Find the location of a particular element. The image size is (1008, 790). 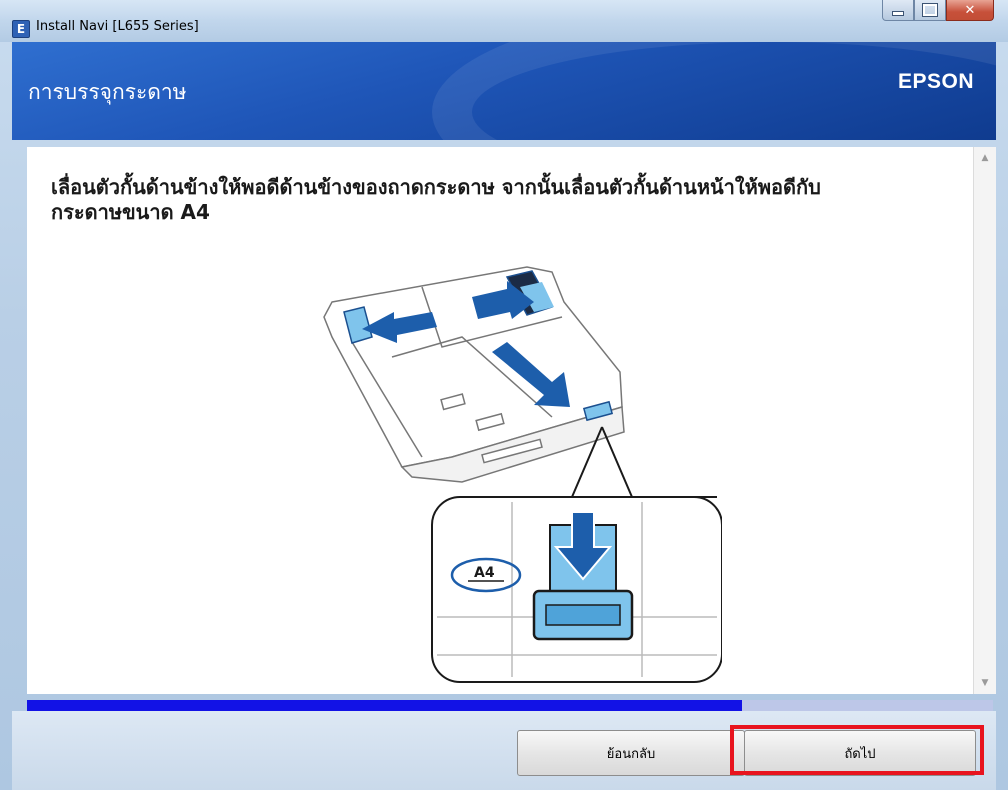

title-bar: E Install Navi [L655 Series] ✕ is located at coordinates (504, 21).